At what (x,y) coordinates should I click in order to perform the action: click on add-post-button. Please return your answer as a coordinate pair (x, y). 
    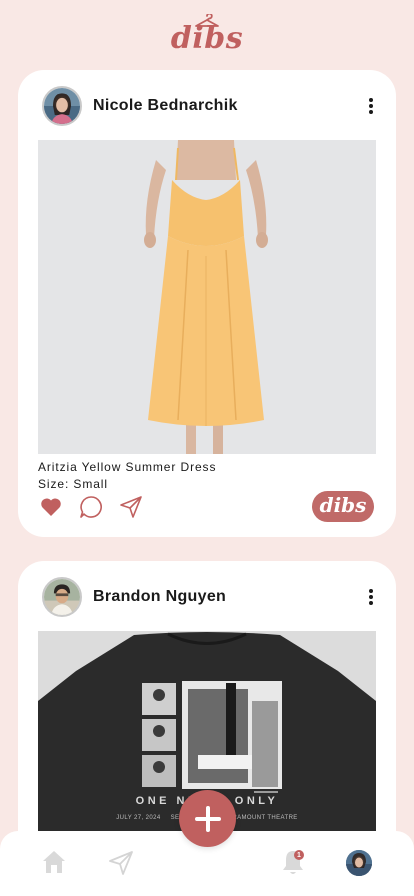
    Looking at the image, I should click on (207, 818).